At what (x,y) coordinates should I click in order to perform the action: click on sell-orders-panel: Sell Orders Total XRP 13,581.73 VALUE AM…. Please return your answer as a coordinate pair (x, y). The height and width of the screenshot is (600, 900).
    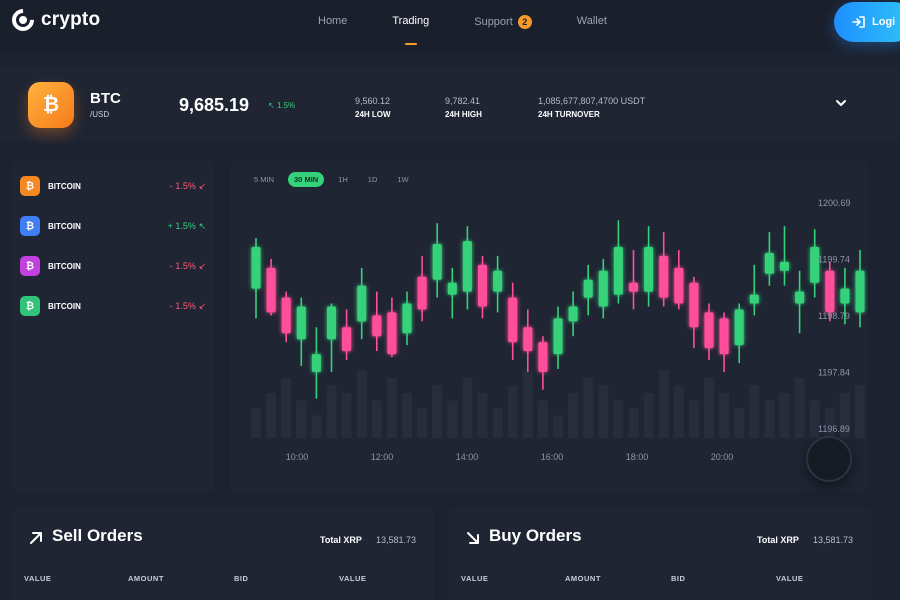
    Looking at the image, I should click on (223, 554).